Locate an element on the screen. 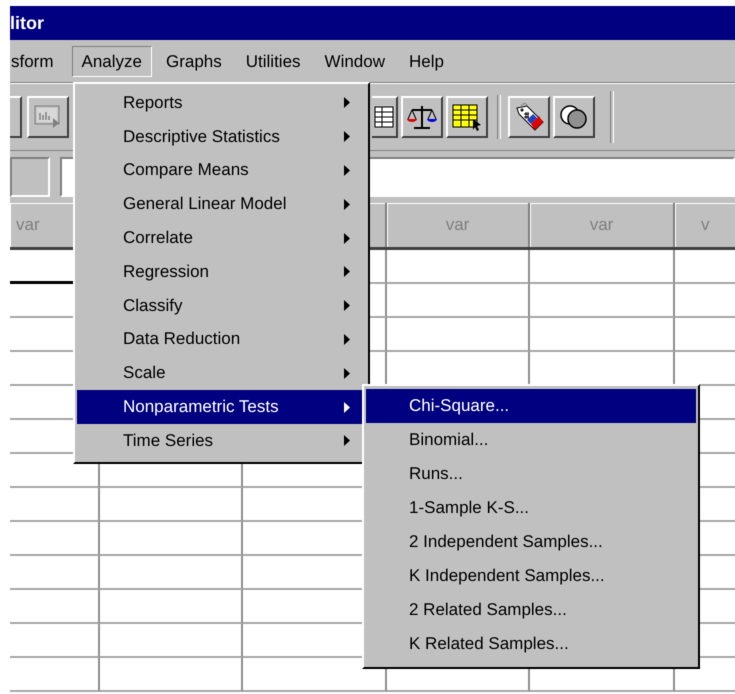 The height and width of the screenshot is (694, 735). menu-item: Time Series is located at coordinates (221, 441).